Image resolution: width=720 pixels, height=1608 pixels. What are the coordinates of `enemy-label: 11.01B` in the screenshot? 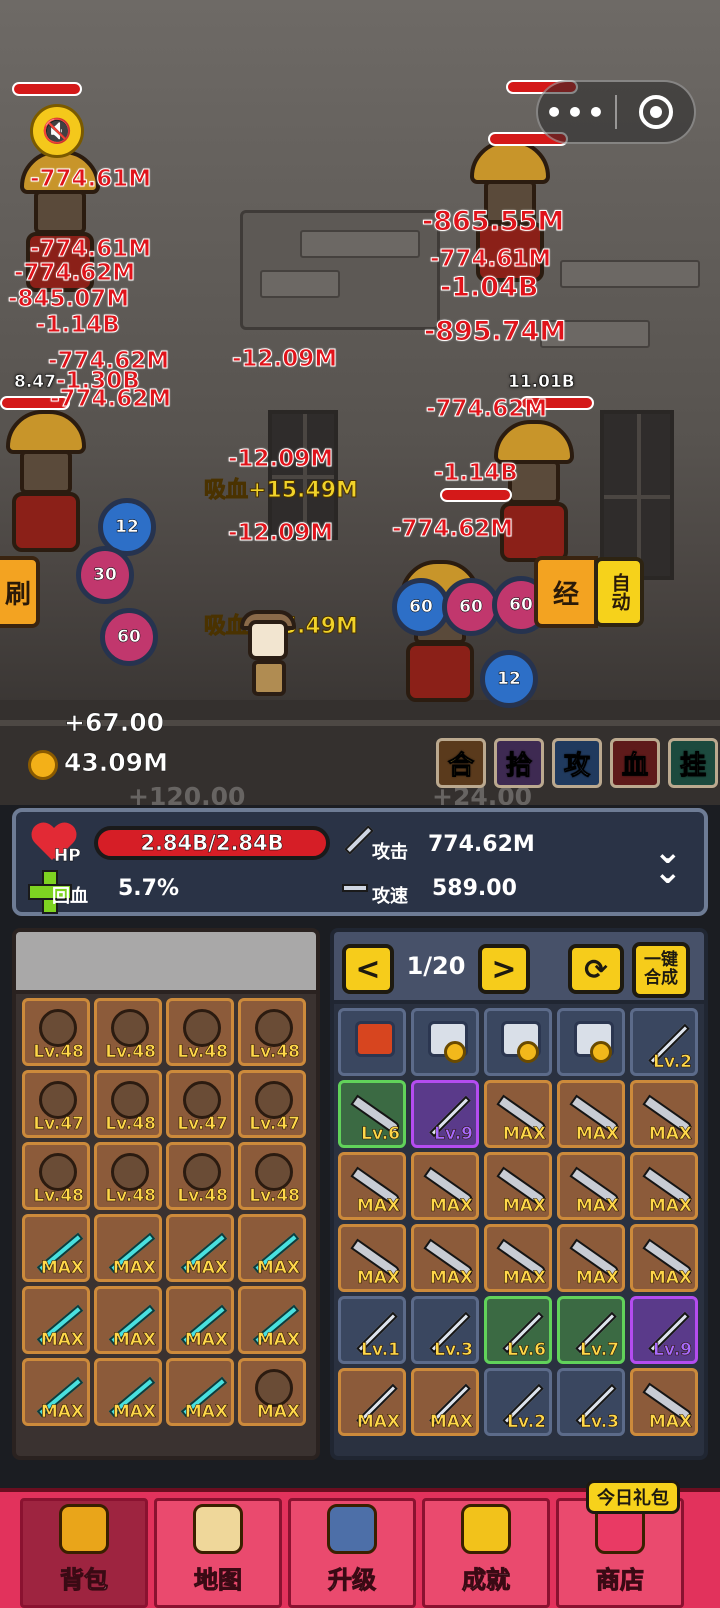 It's located at (541, 382).